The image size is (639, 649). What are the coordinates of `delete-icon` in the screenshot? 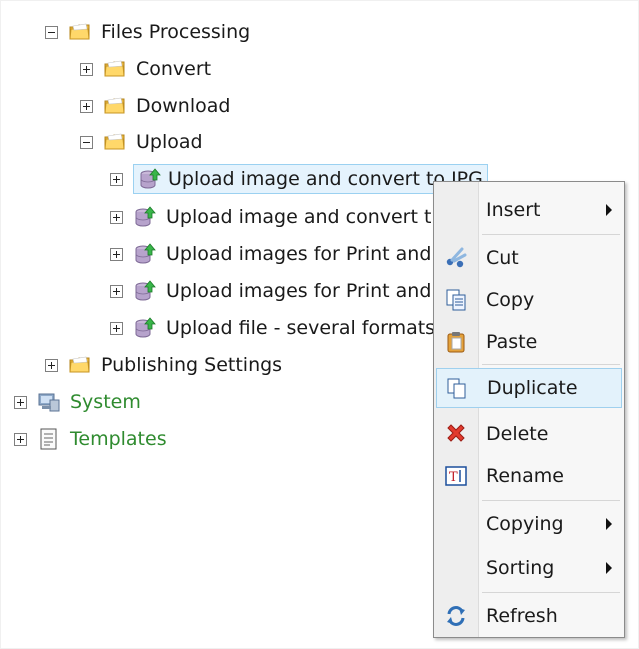 It's located at (456, 434).